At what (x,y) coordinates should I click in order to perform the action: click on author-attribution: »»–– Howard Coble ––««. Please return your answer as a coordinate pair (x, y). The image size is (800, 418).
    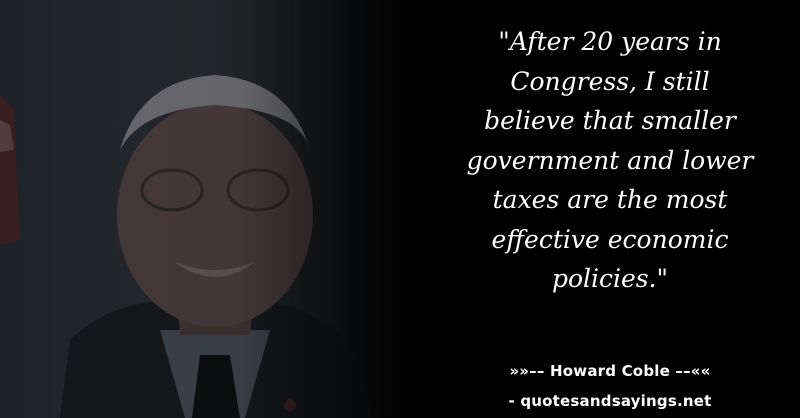
    Looking at the image, I should click on (610, 371).